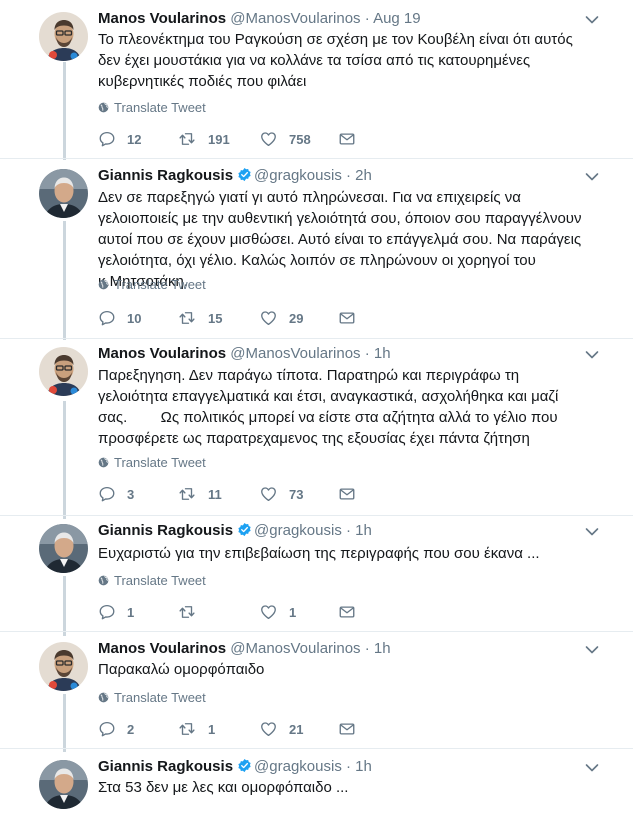 The height and width of the screenshot is (816, 633). I want to click on like-button: 29, so click(281, 318).